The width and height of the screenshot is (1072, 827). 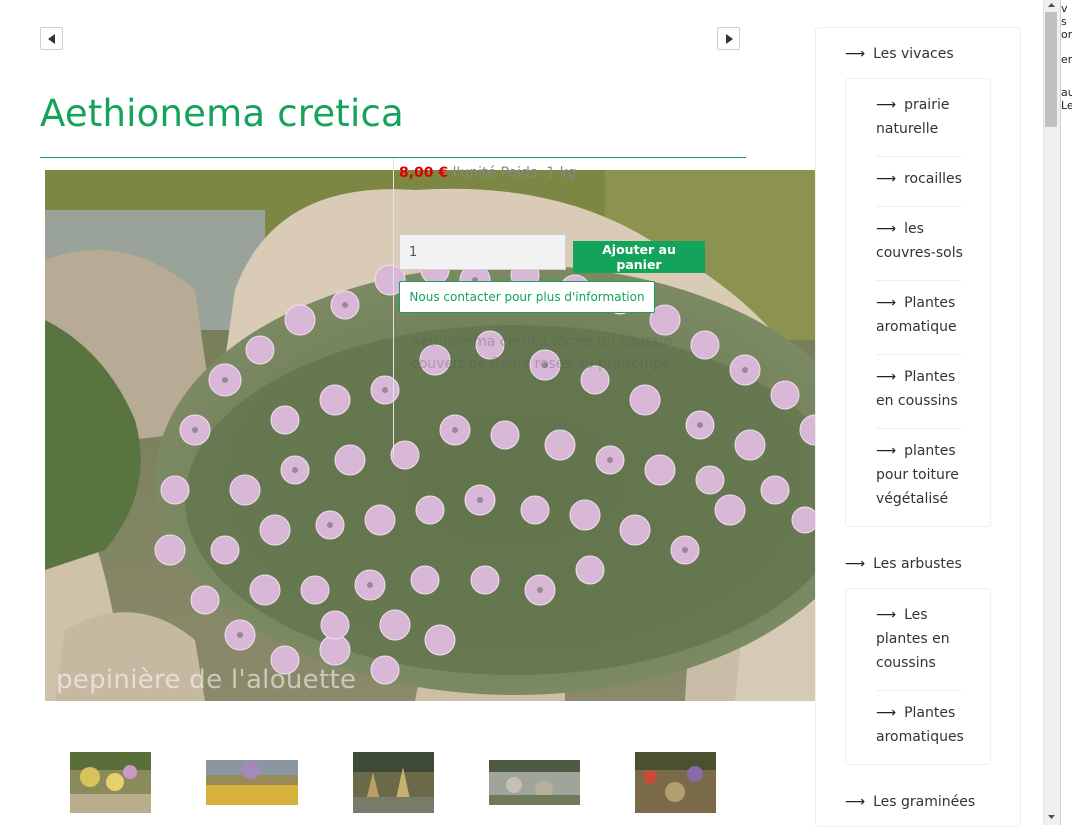 I want to click on product-price: 8,00 €, so click(x=424, y=173).